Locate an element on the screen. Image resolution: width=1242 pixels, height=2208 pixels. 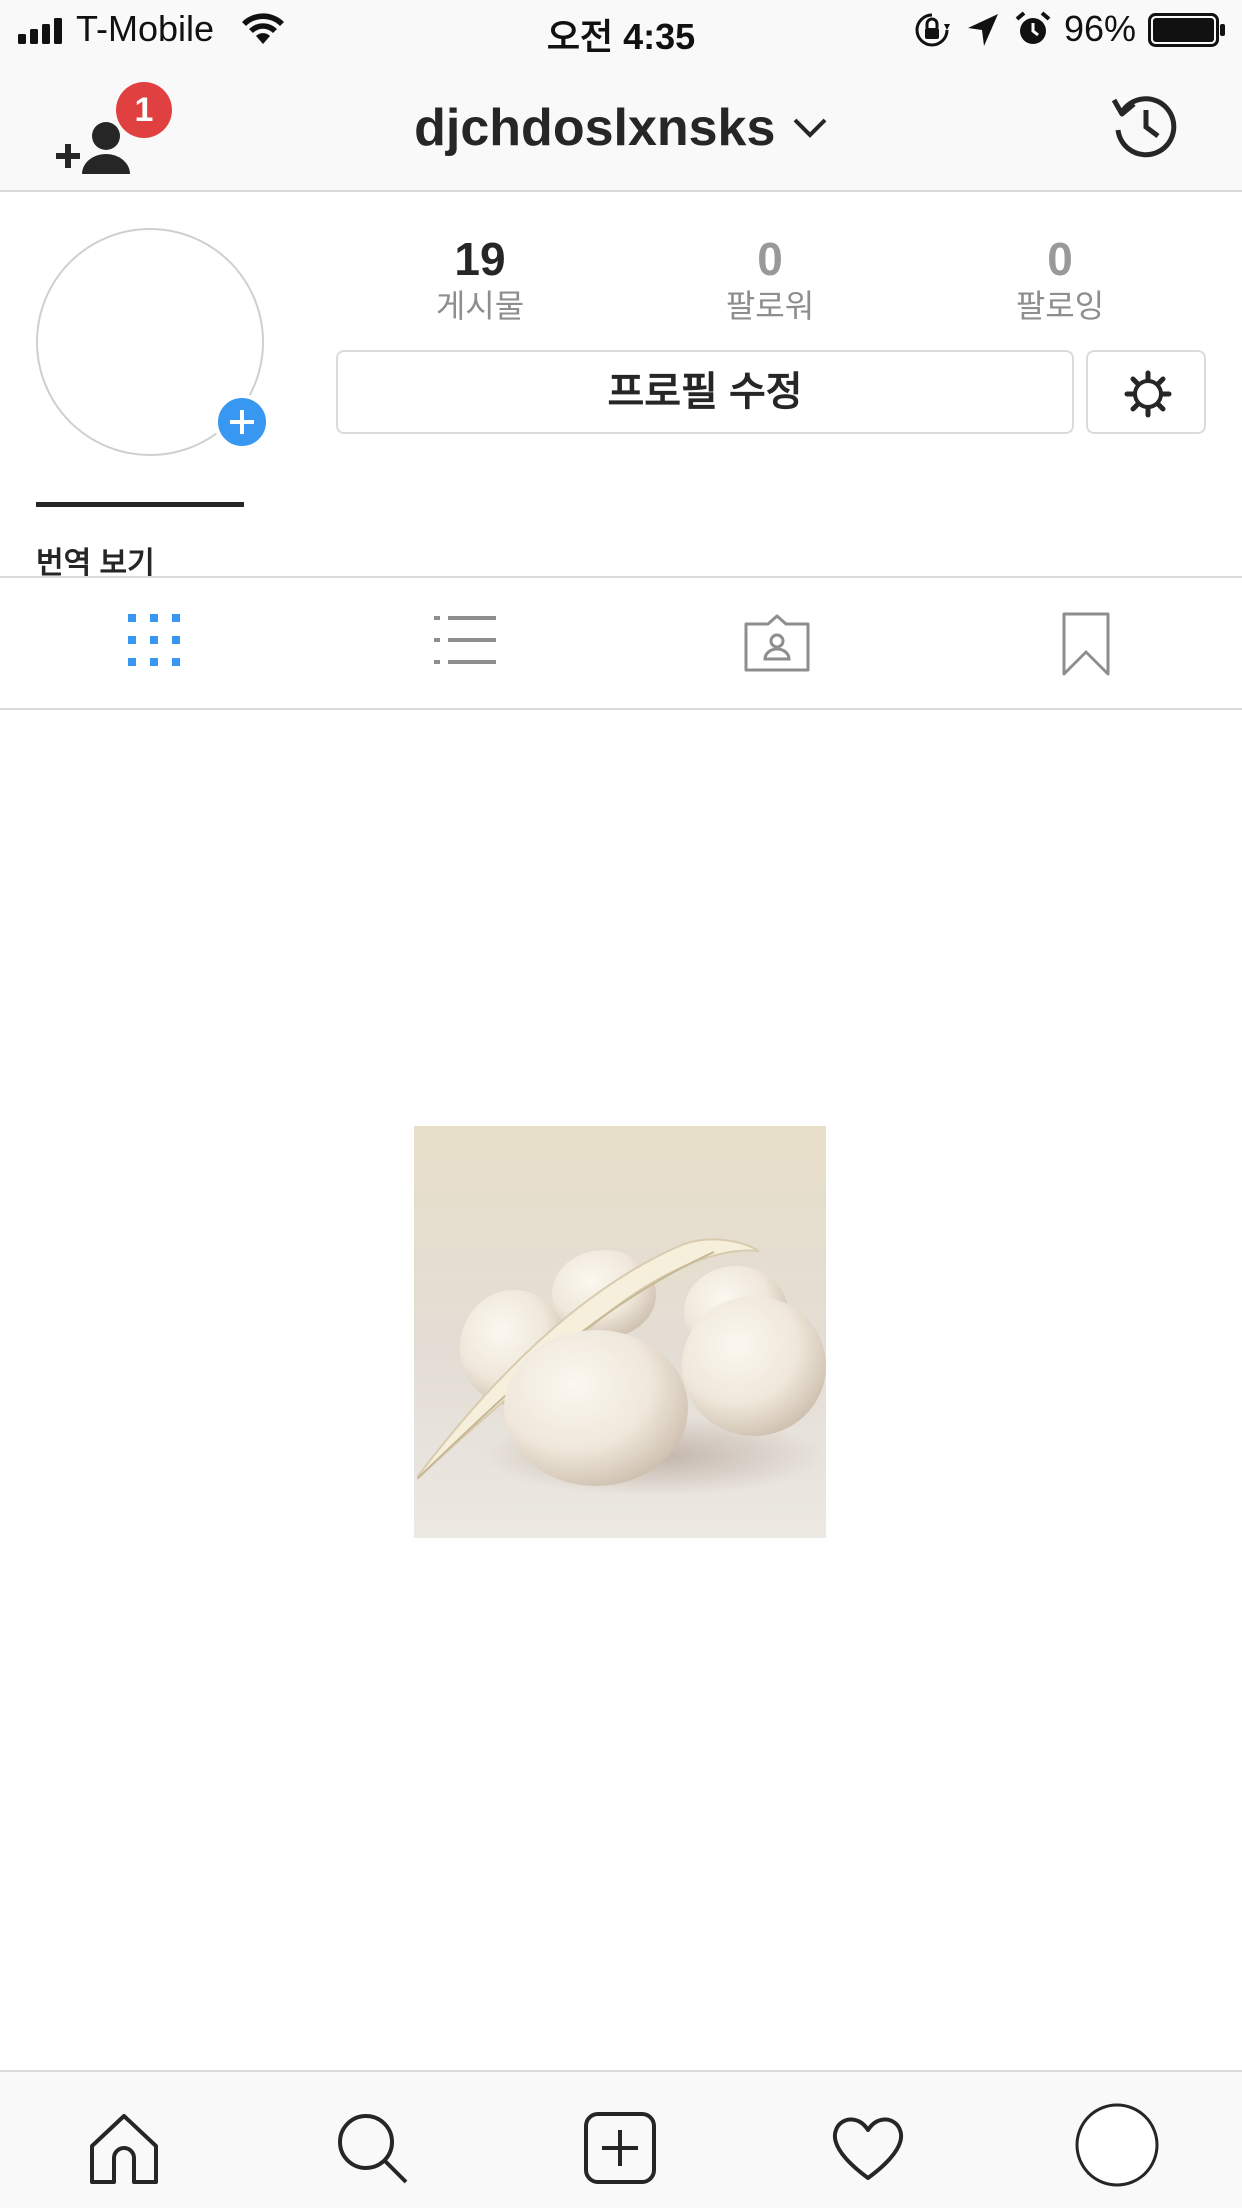
stat-followers: 0 팔로워 is located at coordinates (770, 279).